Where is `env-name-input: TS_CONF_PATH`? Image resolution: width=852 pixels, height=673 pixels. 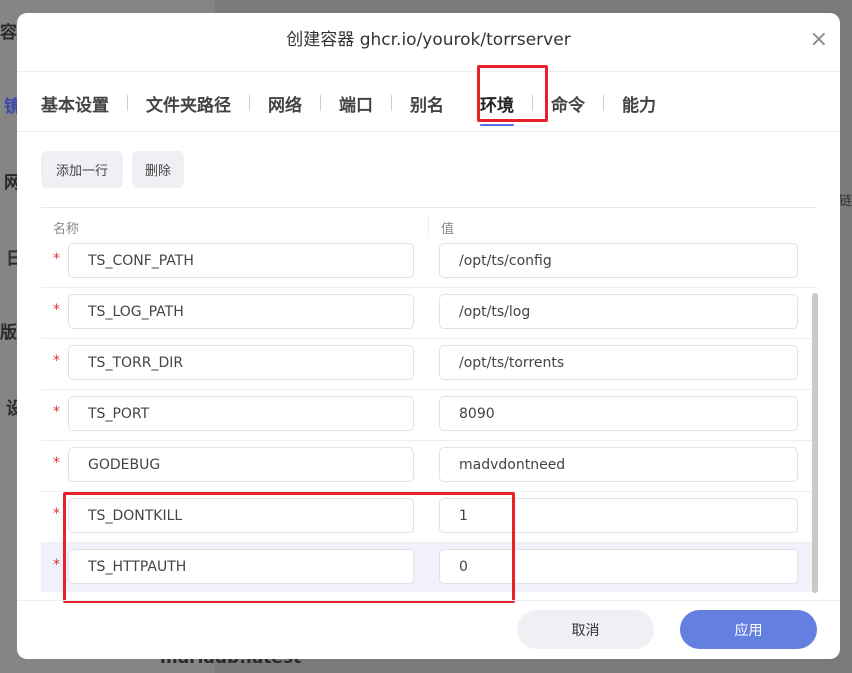 env-name-input: TS_CONF_PATH is located at coordinates (241, 260).